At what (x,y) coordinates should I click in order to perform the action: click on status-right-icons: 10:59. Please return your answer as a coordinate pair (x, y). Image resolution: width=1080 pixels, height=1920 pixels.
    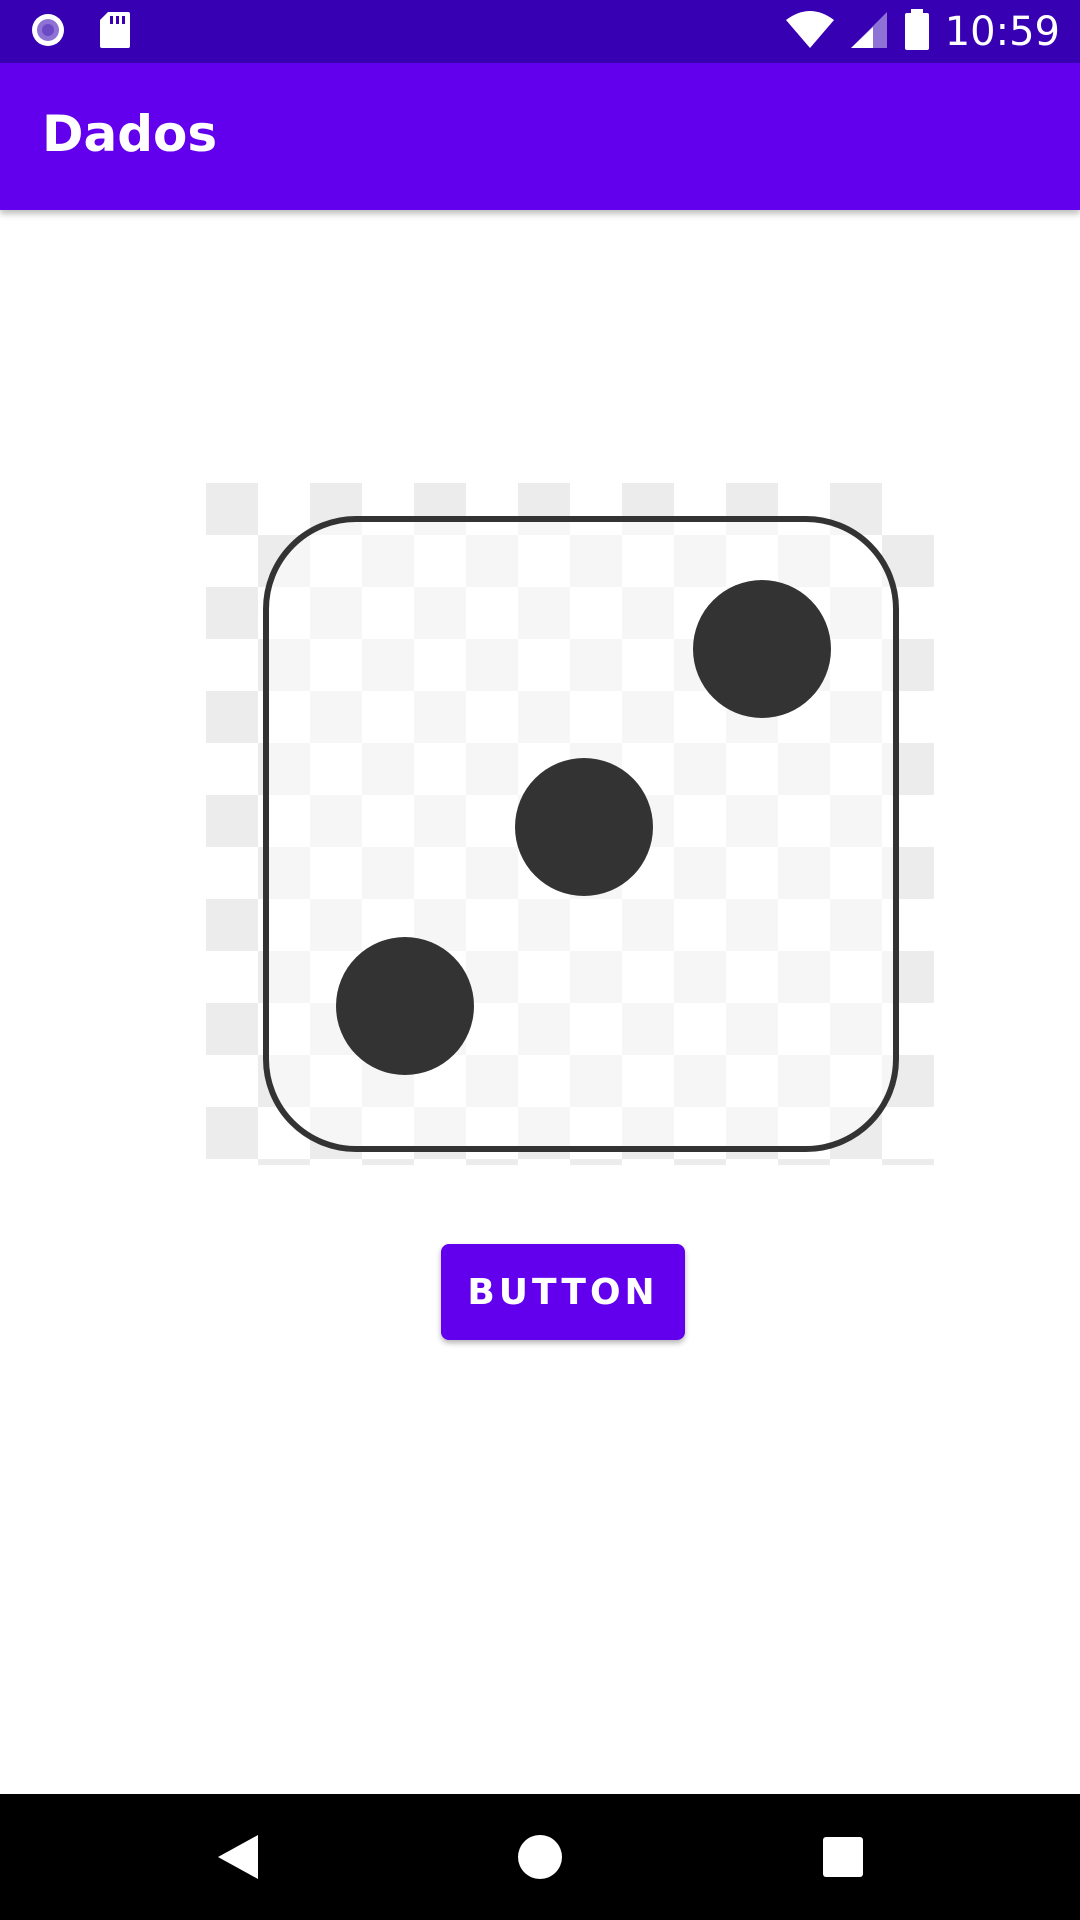
    Looking at the image, I should click on (922, 32).